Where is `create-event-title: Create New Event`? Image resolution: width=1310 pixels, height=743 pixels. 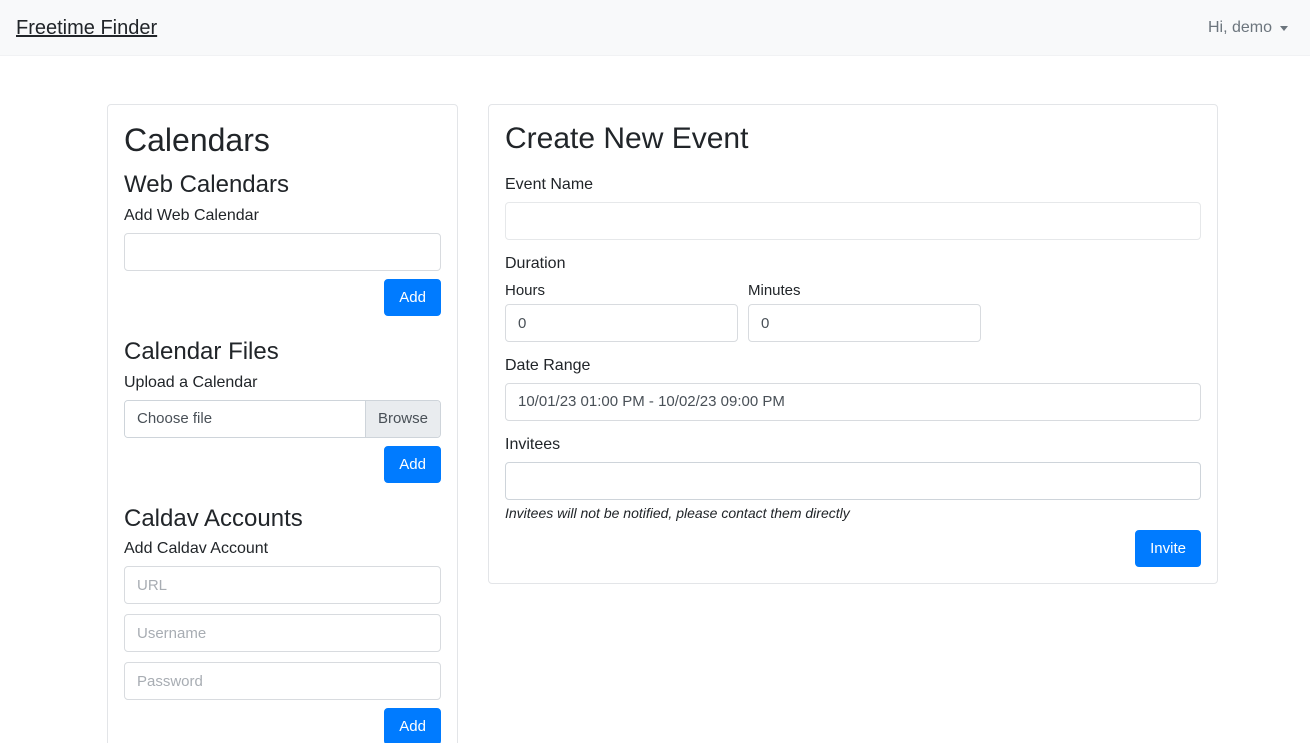 create-event-title: Create New Event is located at coordinates (627, 138).